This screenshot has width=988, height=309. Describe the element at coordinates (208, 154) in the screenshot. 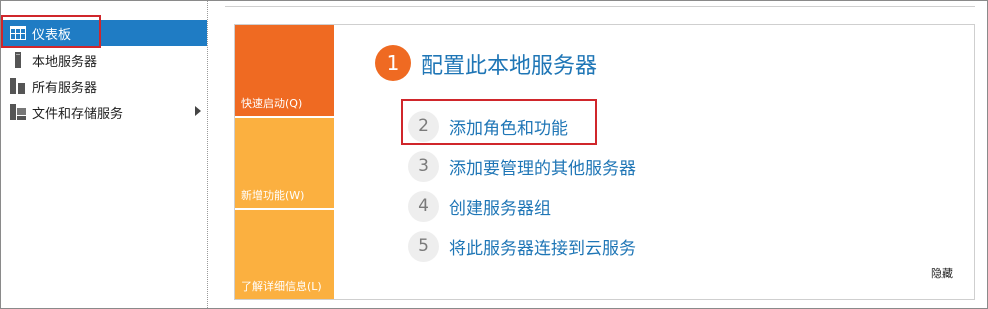

I see `sidebar-divider` at that location.